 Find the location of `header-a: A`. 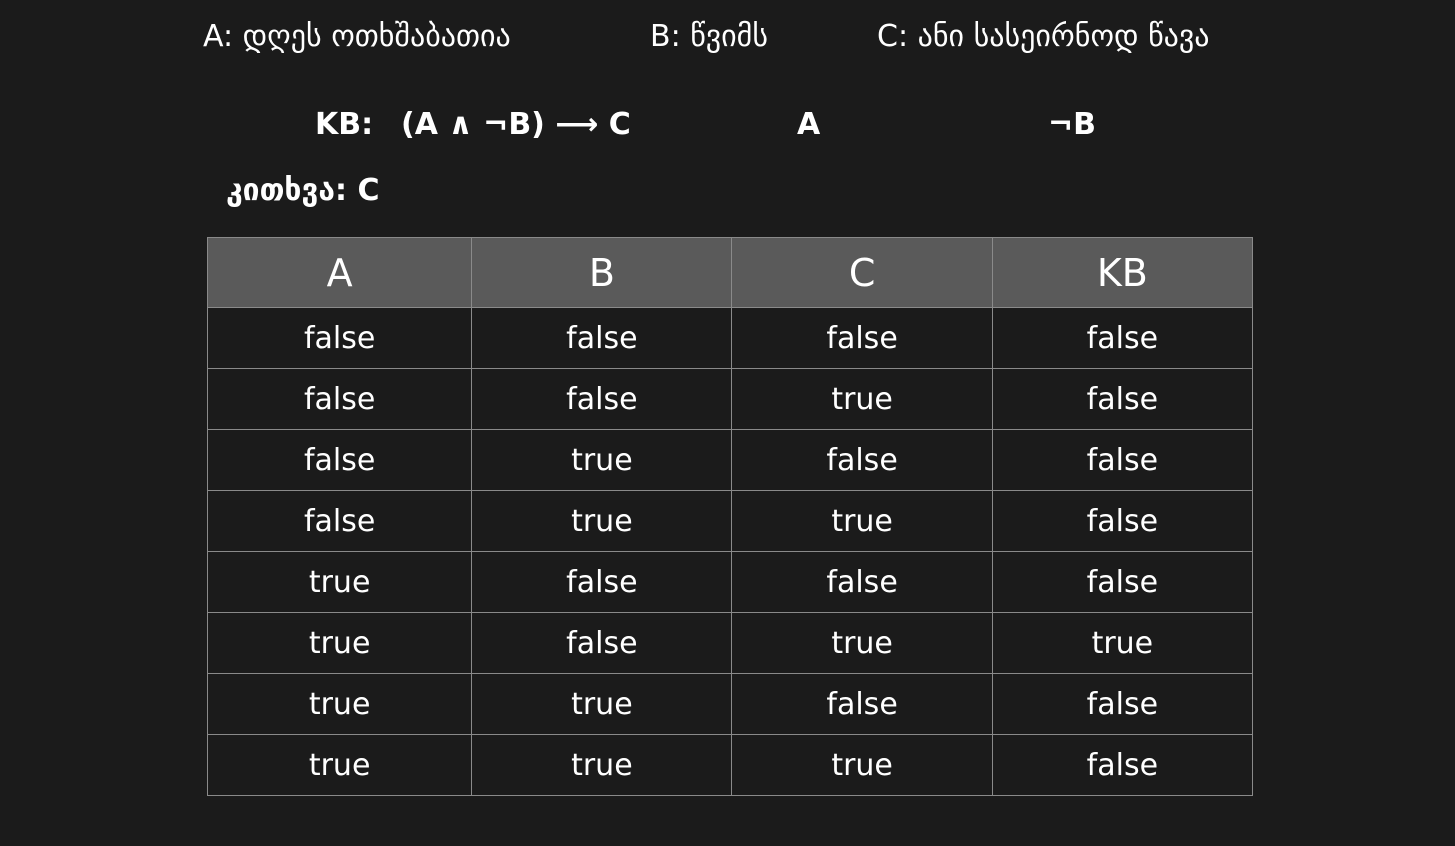

header-a: A is located at coordinates (339, 272).